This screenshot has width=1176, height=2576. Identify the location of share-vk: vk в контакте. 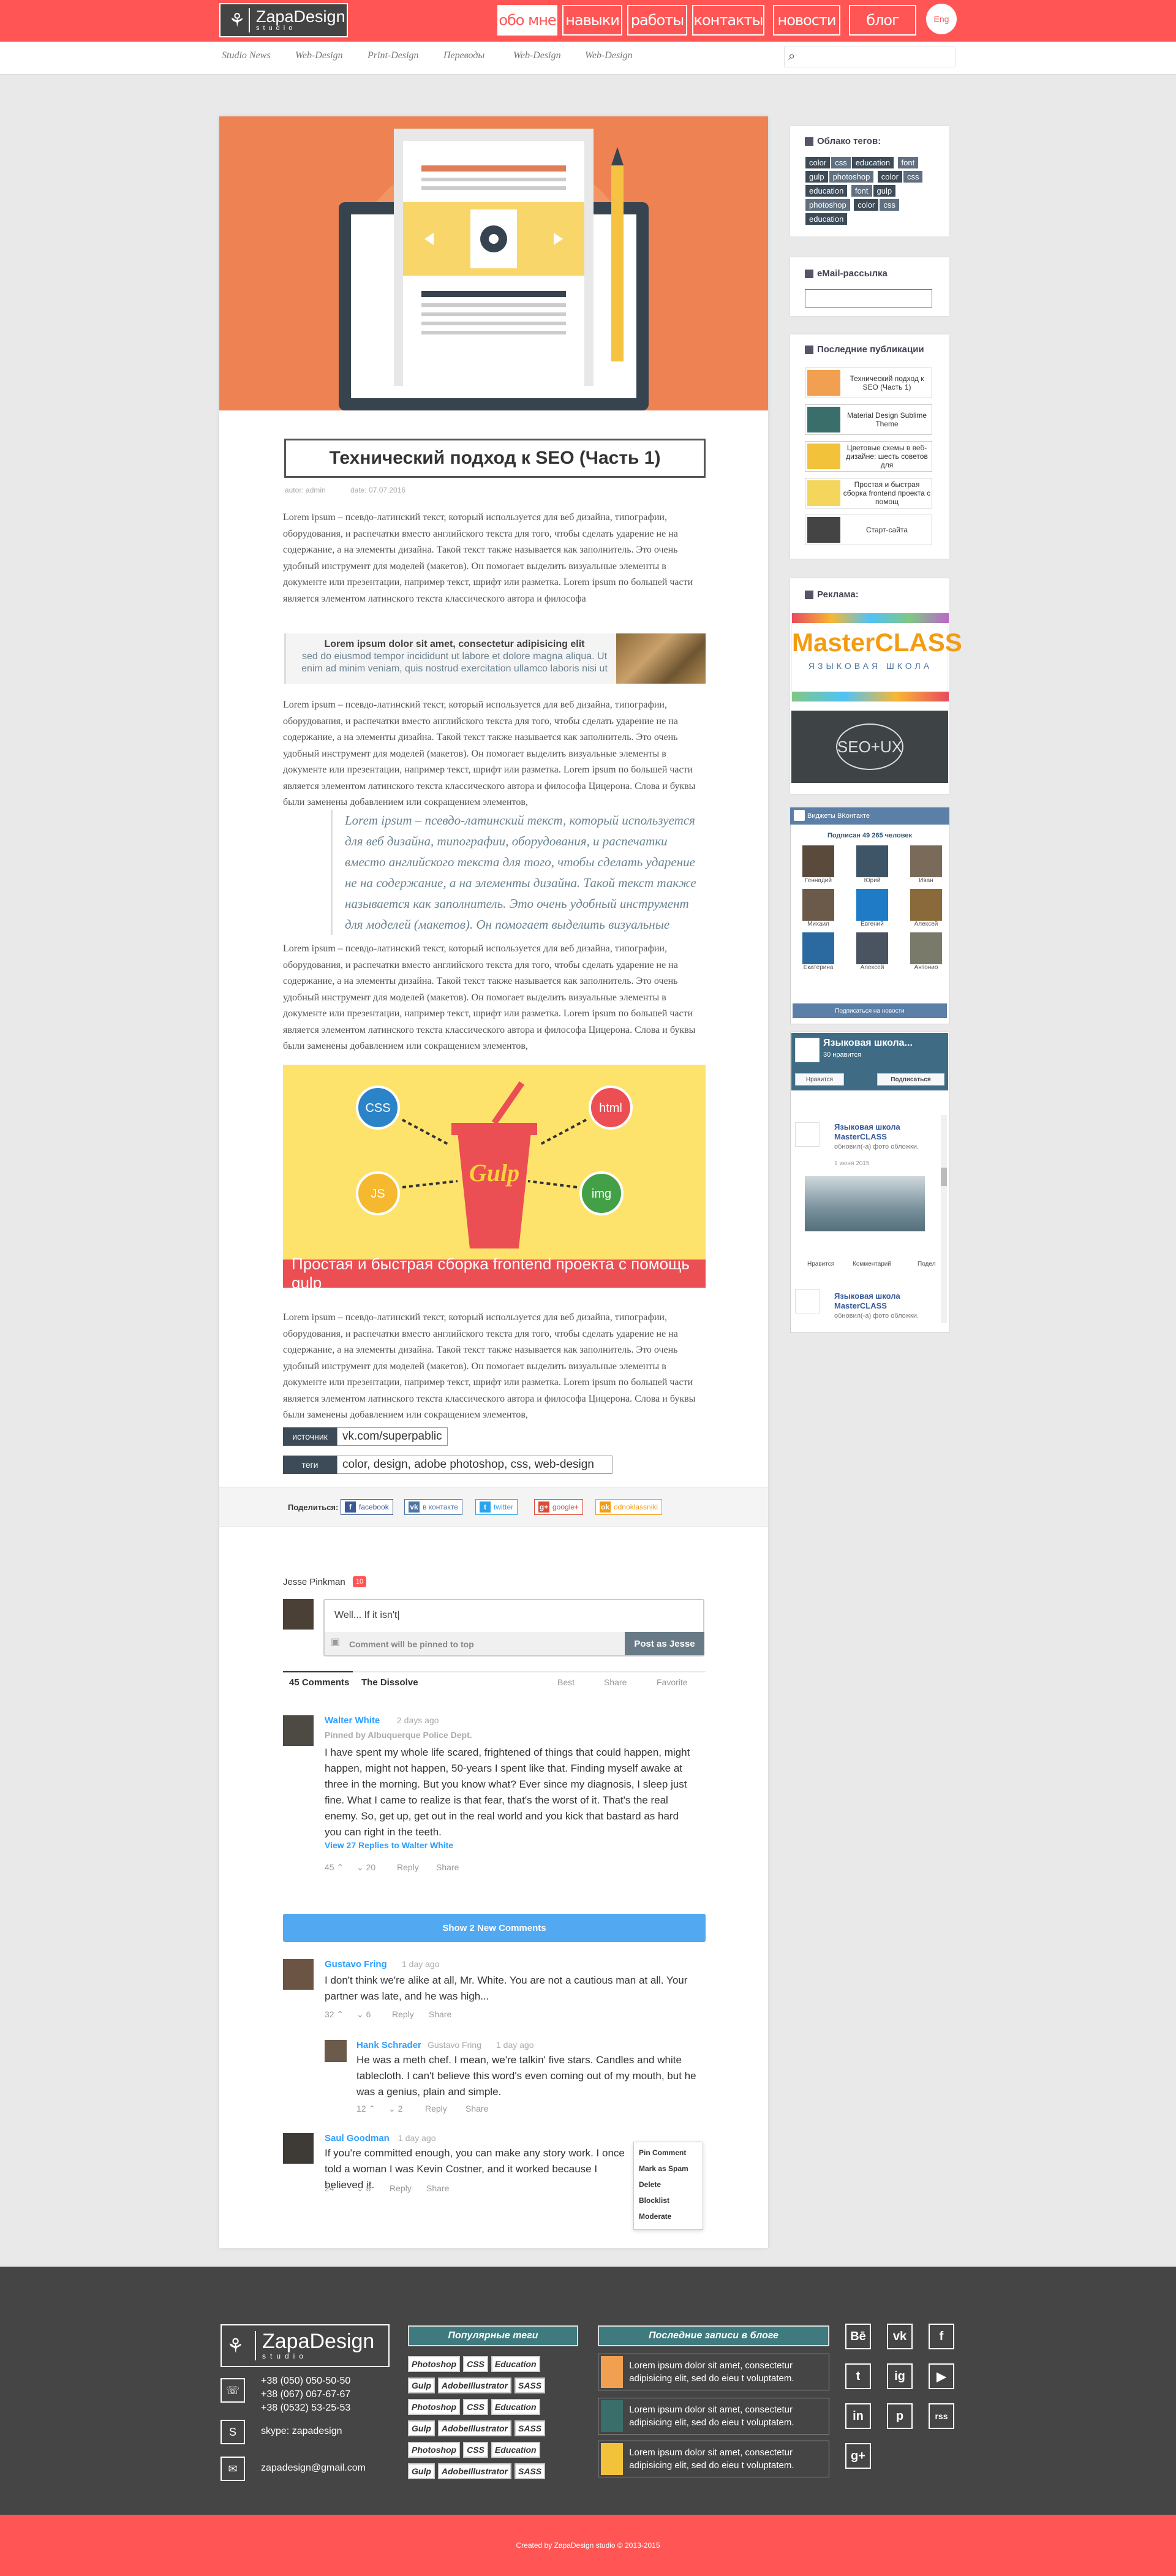
(433, 1507).